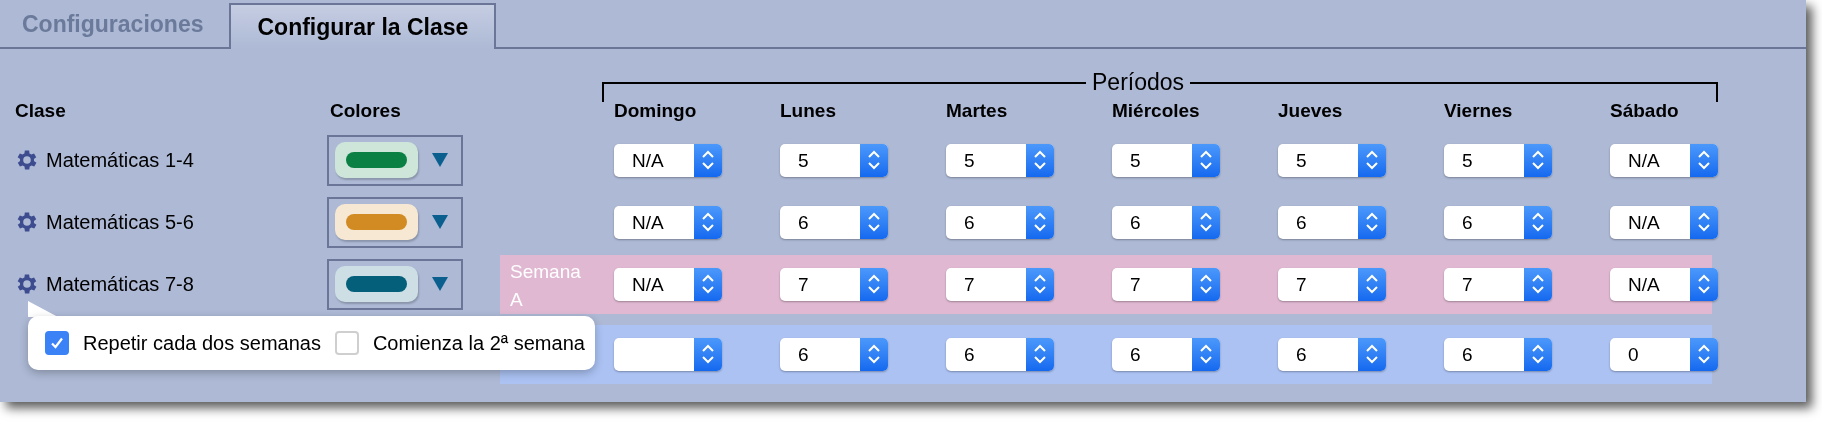 The width and height of the screenshot is (1822, 422). Describe the element at coordinates (120, 284) in the screenshot. I see `class-name: Matemáticas 7-8` at that location.